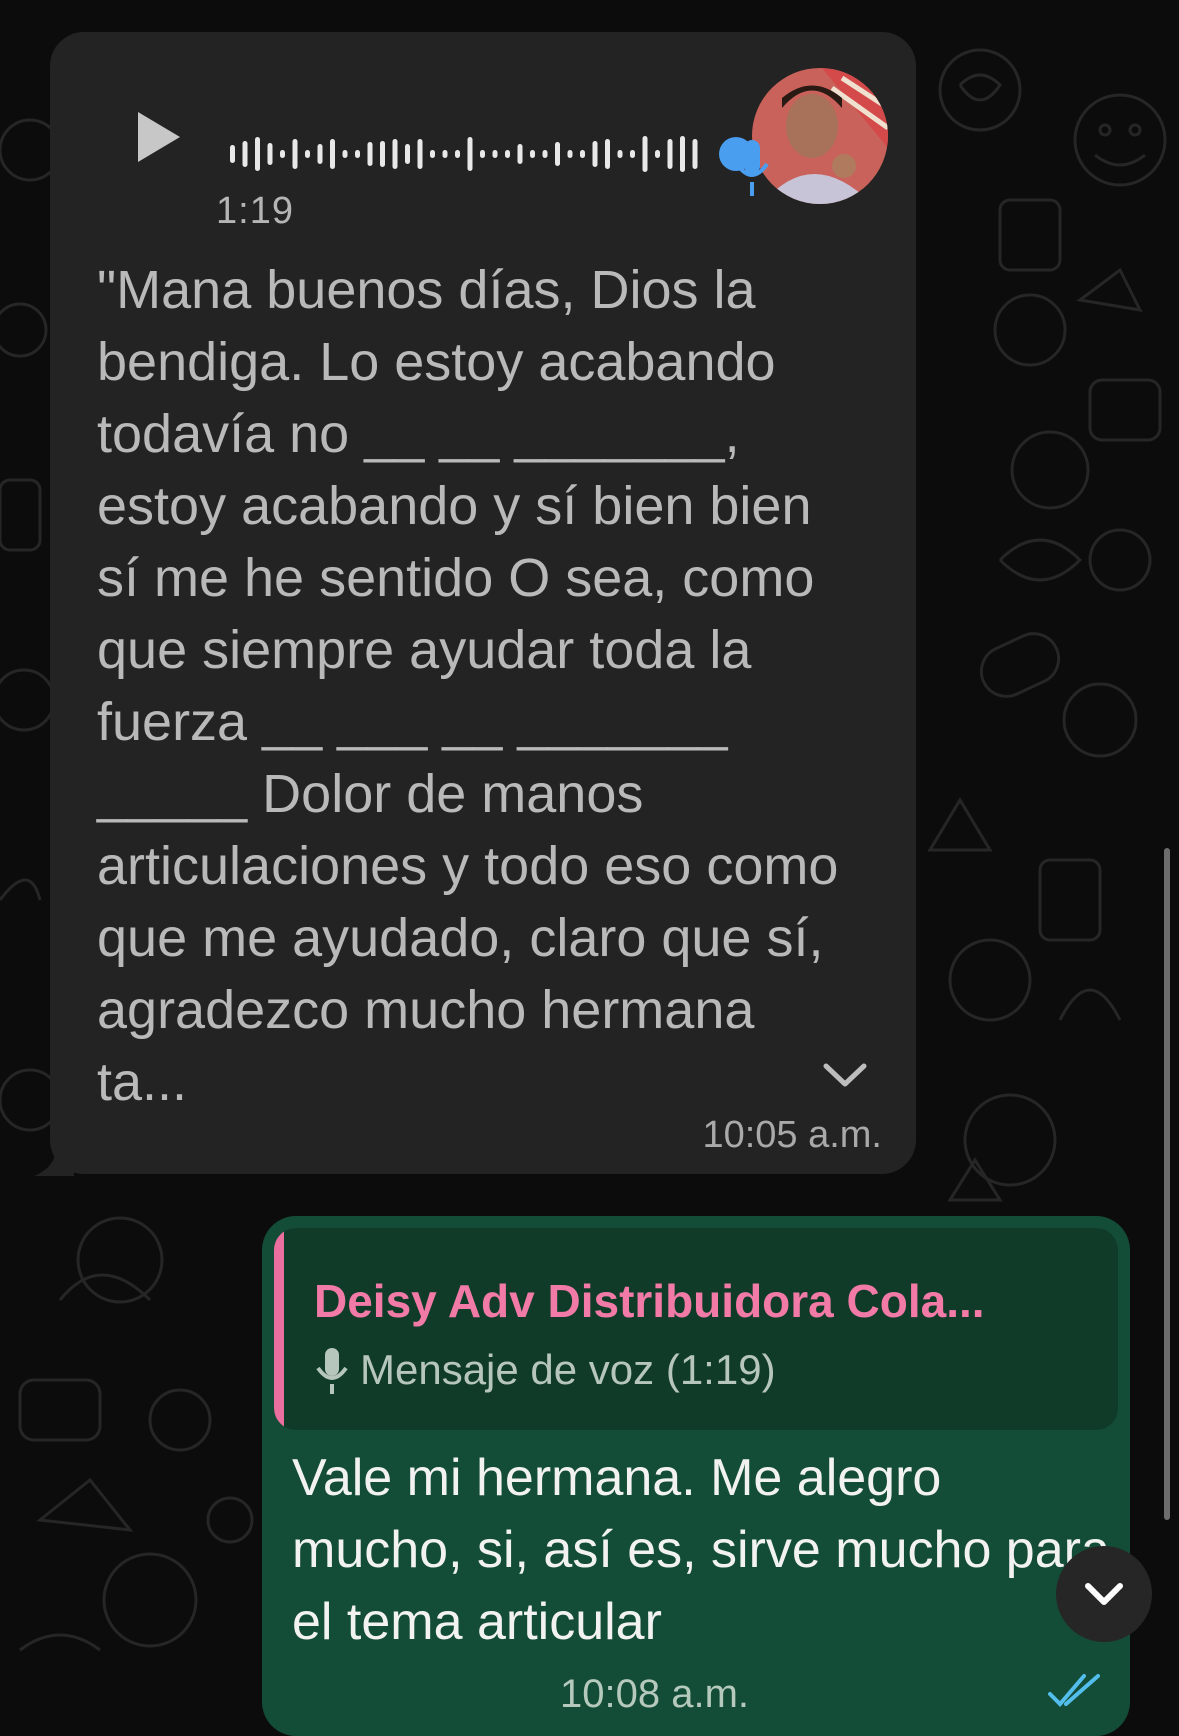 The height and width of the screenshot is (1736, 1179). I want to click on scroll-to-bottom-button, so click(1104, 1594).